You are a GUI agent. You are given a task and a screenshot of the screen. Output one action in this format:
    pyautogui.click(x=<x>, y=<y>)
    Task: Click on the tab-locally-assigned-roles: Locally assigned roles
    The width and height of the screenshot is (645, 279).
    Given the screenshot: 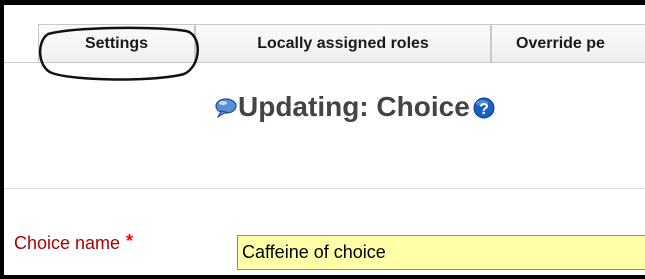 What is the action you would take?
    pyautogui.click(x=343, y=43)
    